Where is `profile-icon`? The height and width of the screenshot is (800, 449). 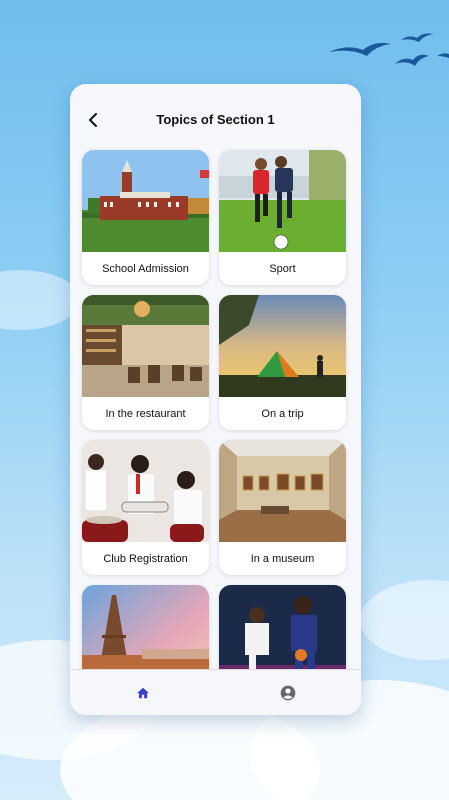
profile-icon is located at coordinates (288, 692).